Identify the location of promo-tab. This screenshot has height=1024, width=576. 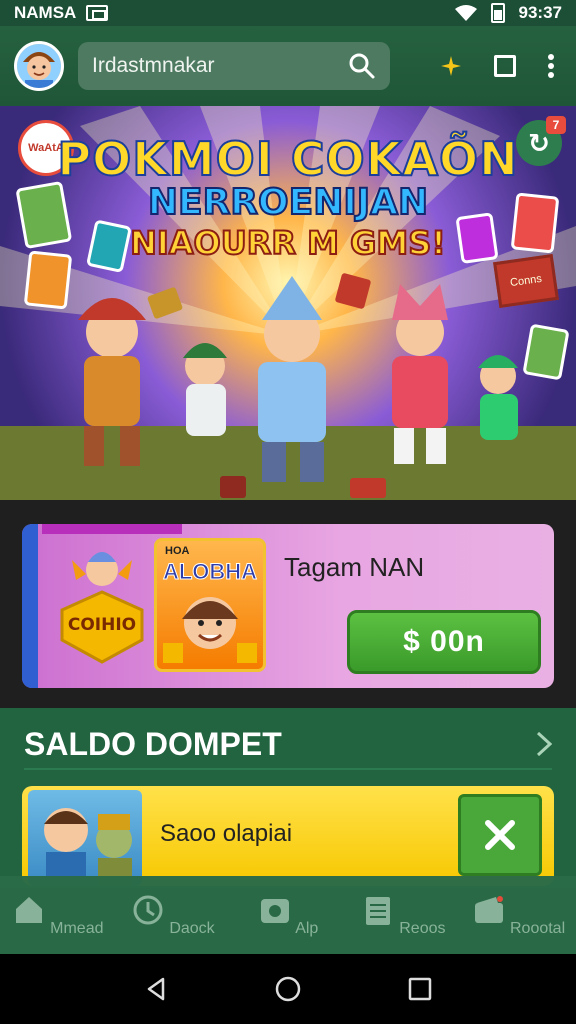
(112, 529).